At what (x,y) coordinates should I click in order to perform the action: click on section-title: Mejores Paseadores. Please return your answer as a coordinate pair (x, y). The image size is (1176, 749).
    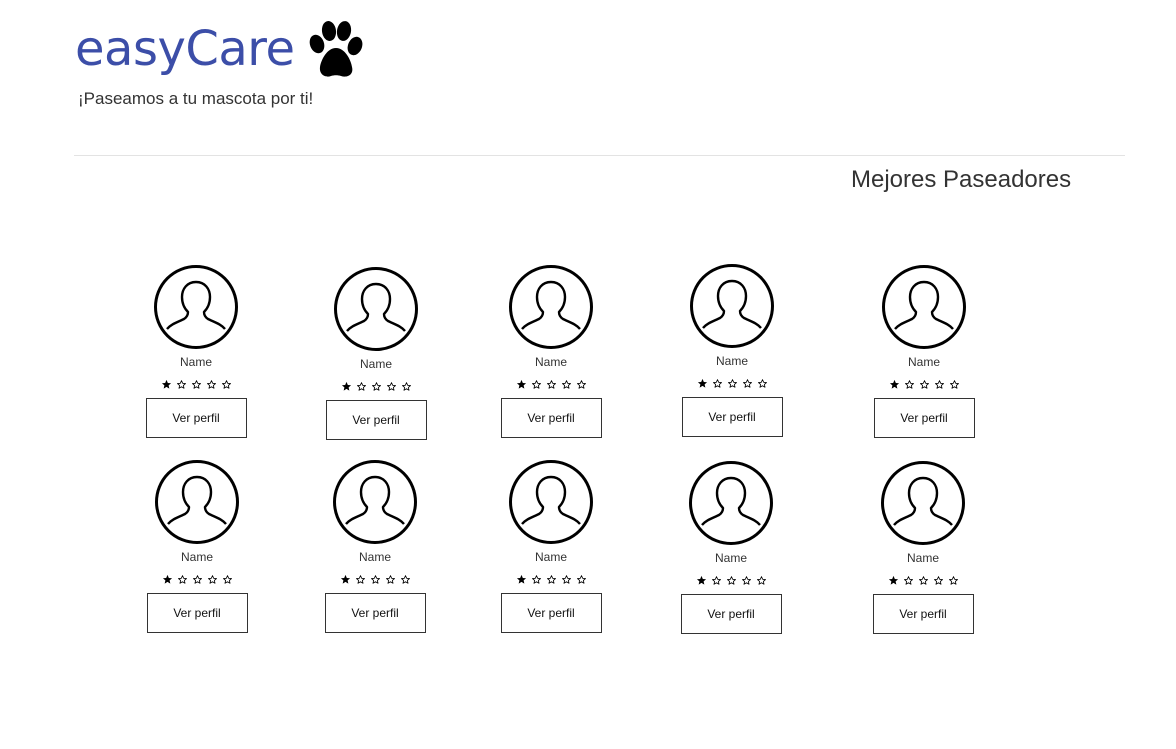
    Looking at the image, I should click on (961, 179).